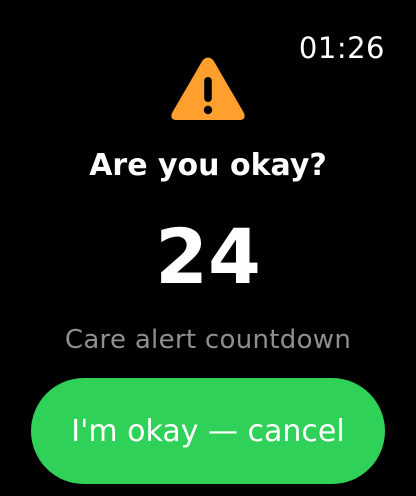 Image resolution: width=416 pixels, height=496 pixels. I want to click on warning-triangle-icon, so click(208, 88).